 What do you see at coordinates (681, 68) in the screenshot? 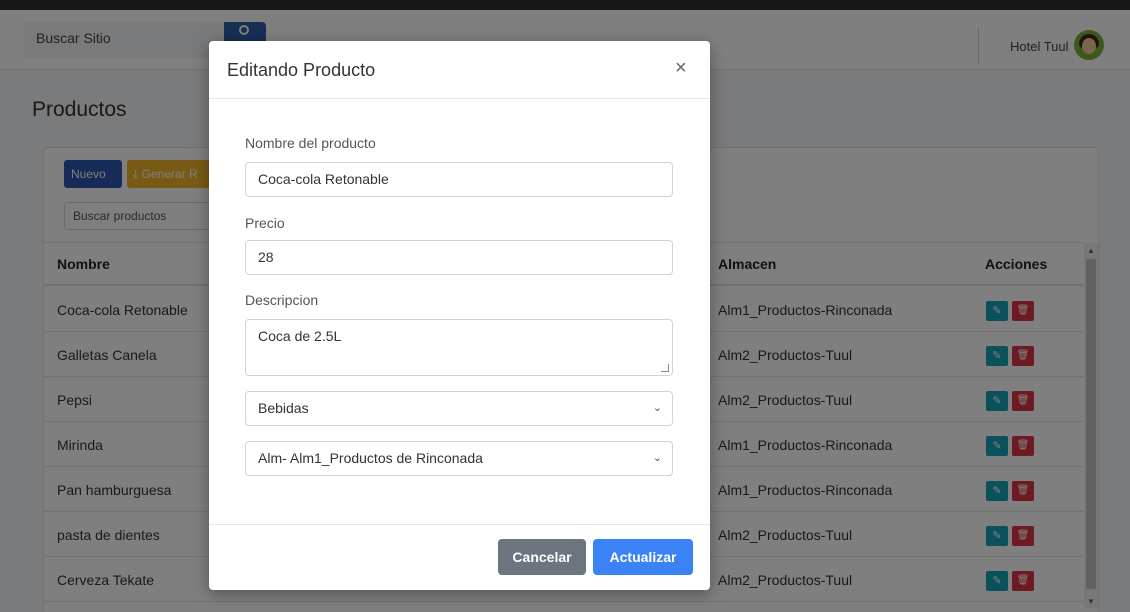
I see `close-icon: ×` at bounding box center [681, 68].